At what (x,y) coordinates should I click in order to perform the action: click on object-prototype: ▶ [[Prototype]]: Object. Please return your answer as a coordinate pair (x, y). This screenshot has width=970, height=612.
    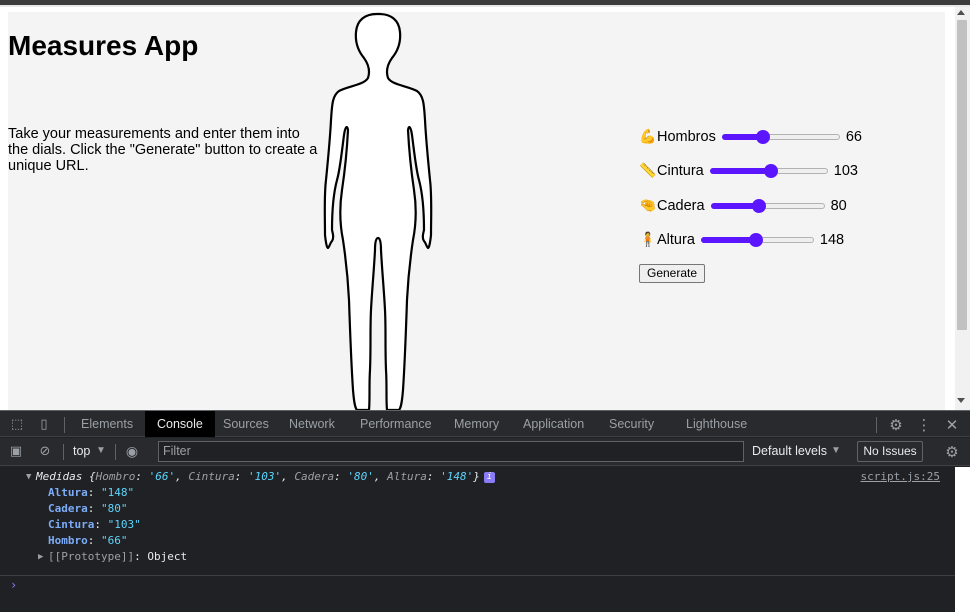
    Looking at the image, I should click on (477, 557).